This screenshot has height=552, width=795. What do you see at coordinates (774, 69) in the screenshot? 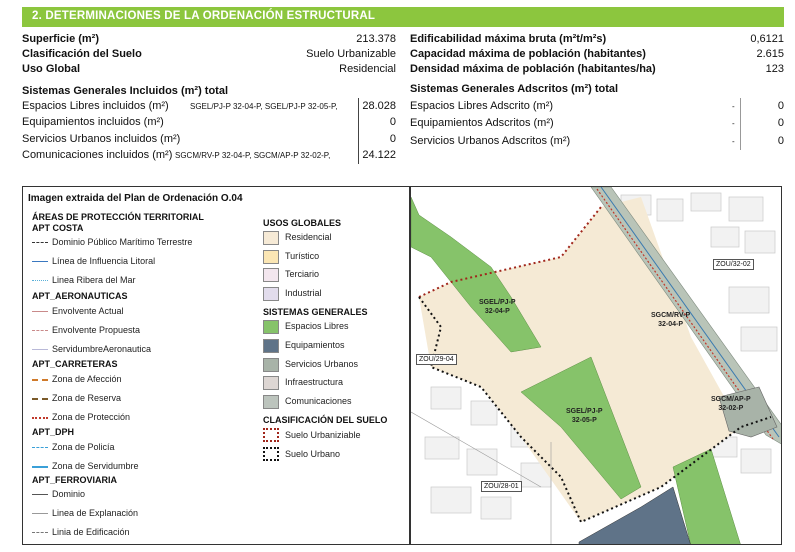
I see `densidad-value: 123` at bounding box center [774, 69].